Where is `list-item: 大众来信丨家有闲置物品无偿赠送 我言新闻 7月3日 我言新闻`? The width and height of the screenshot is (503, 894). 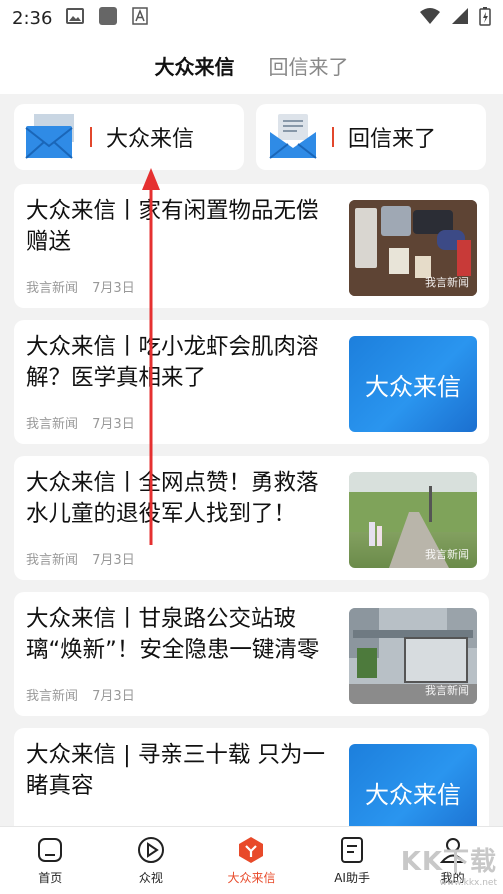 list-item: 大众来信丨家有闲置物品无偿赠送 我言新闻 7月3日 我言新闻 is located at coordinates (251, 246).